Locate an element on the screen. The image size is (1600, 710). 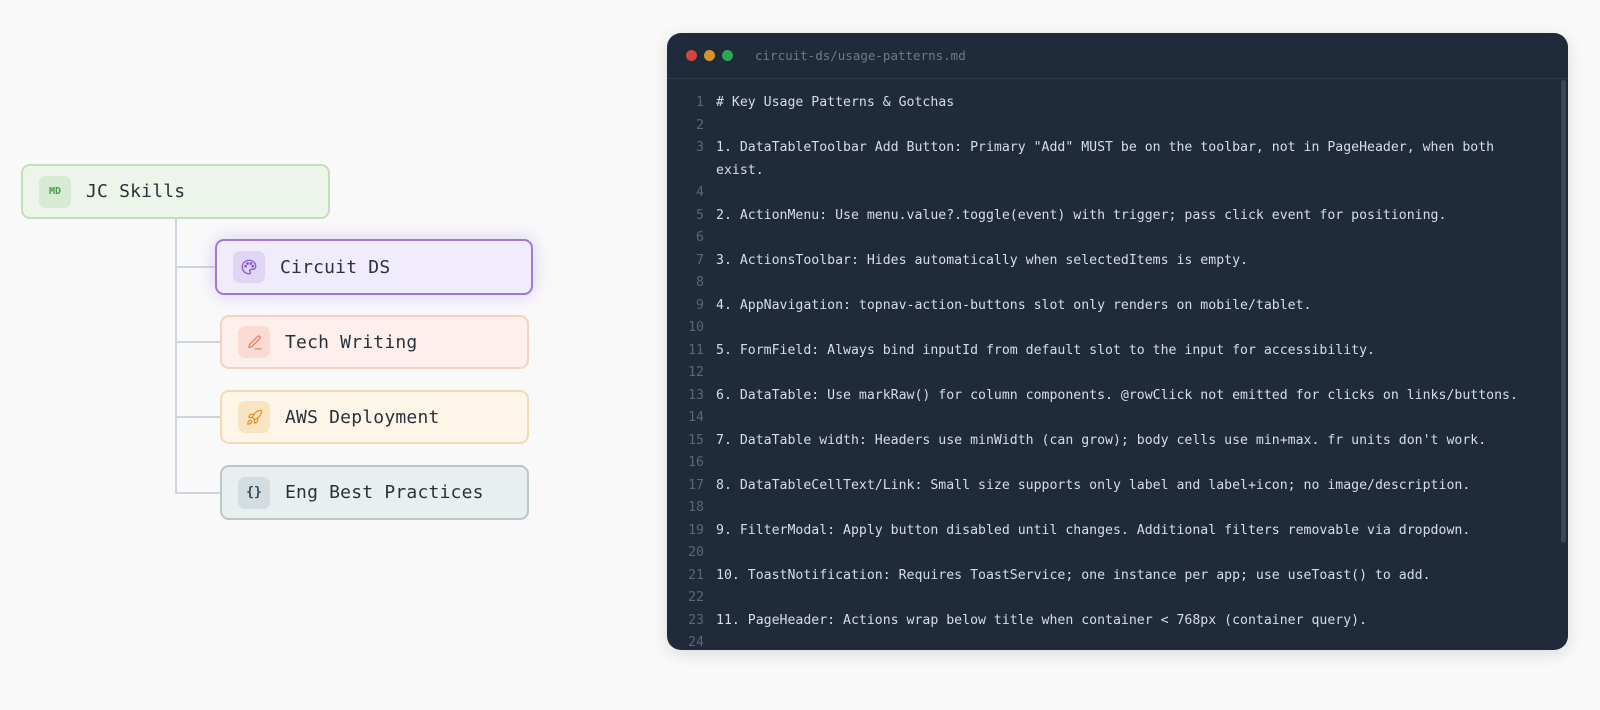
code-line: 6 is located at coordinates (1117, 238).